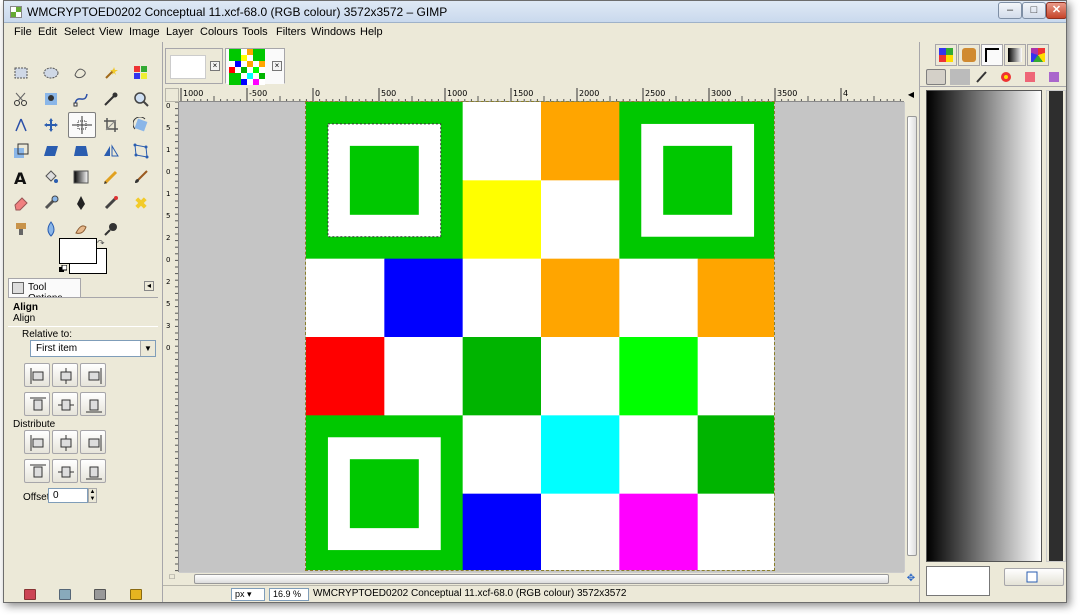 Image resolution: width=1080 pixels, height=615 pixels. What do you see at coordinates (37, 471) in the screenshot?
I see `distribute-top-button` at bounding box center [37, 471].